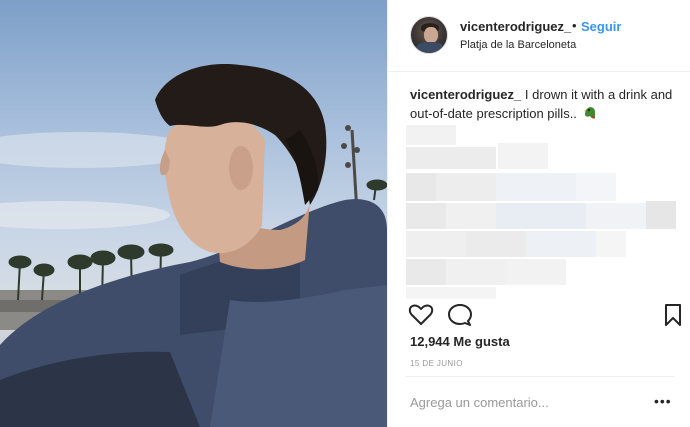  Describe the element at coordinates (673, 315) in the screenshot. I see `bookmark-outline-icon` at that location.